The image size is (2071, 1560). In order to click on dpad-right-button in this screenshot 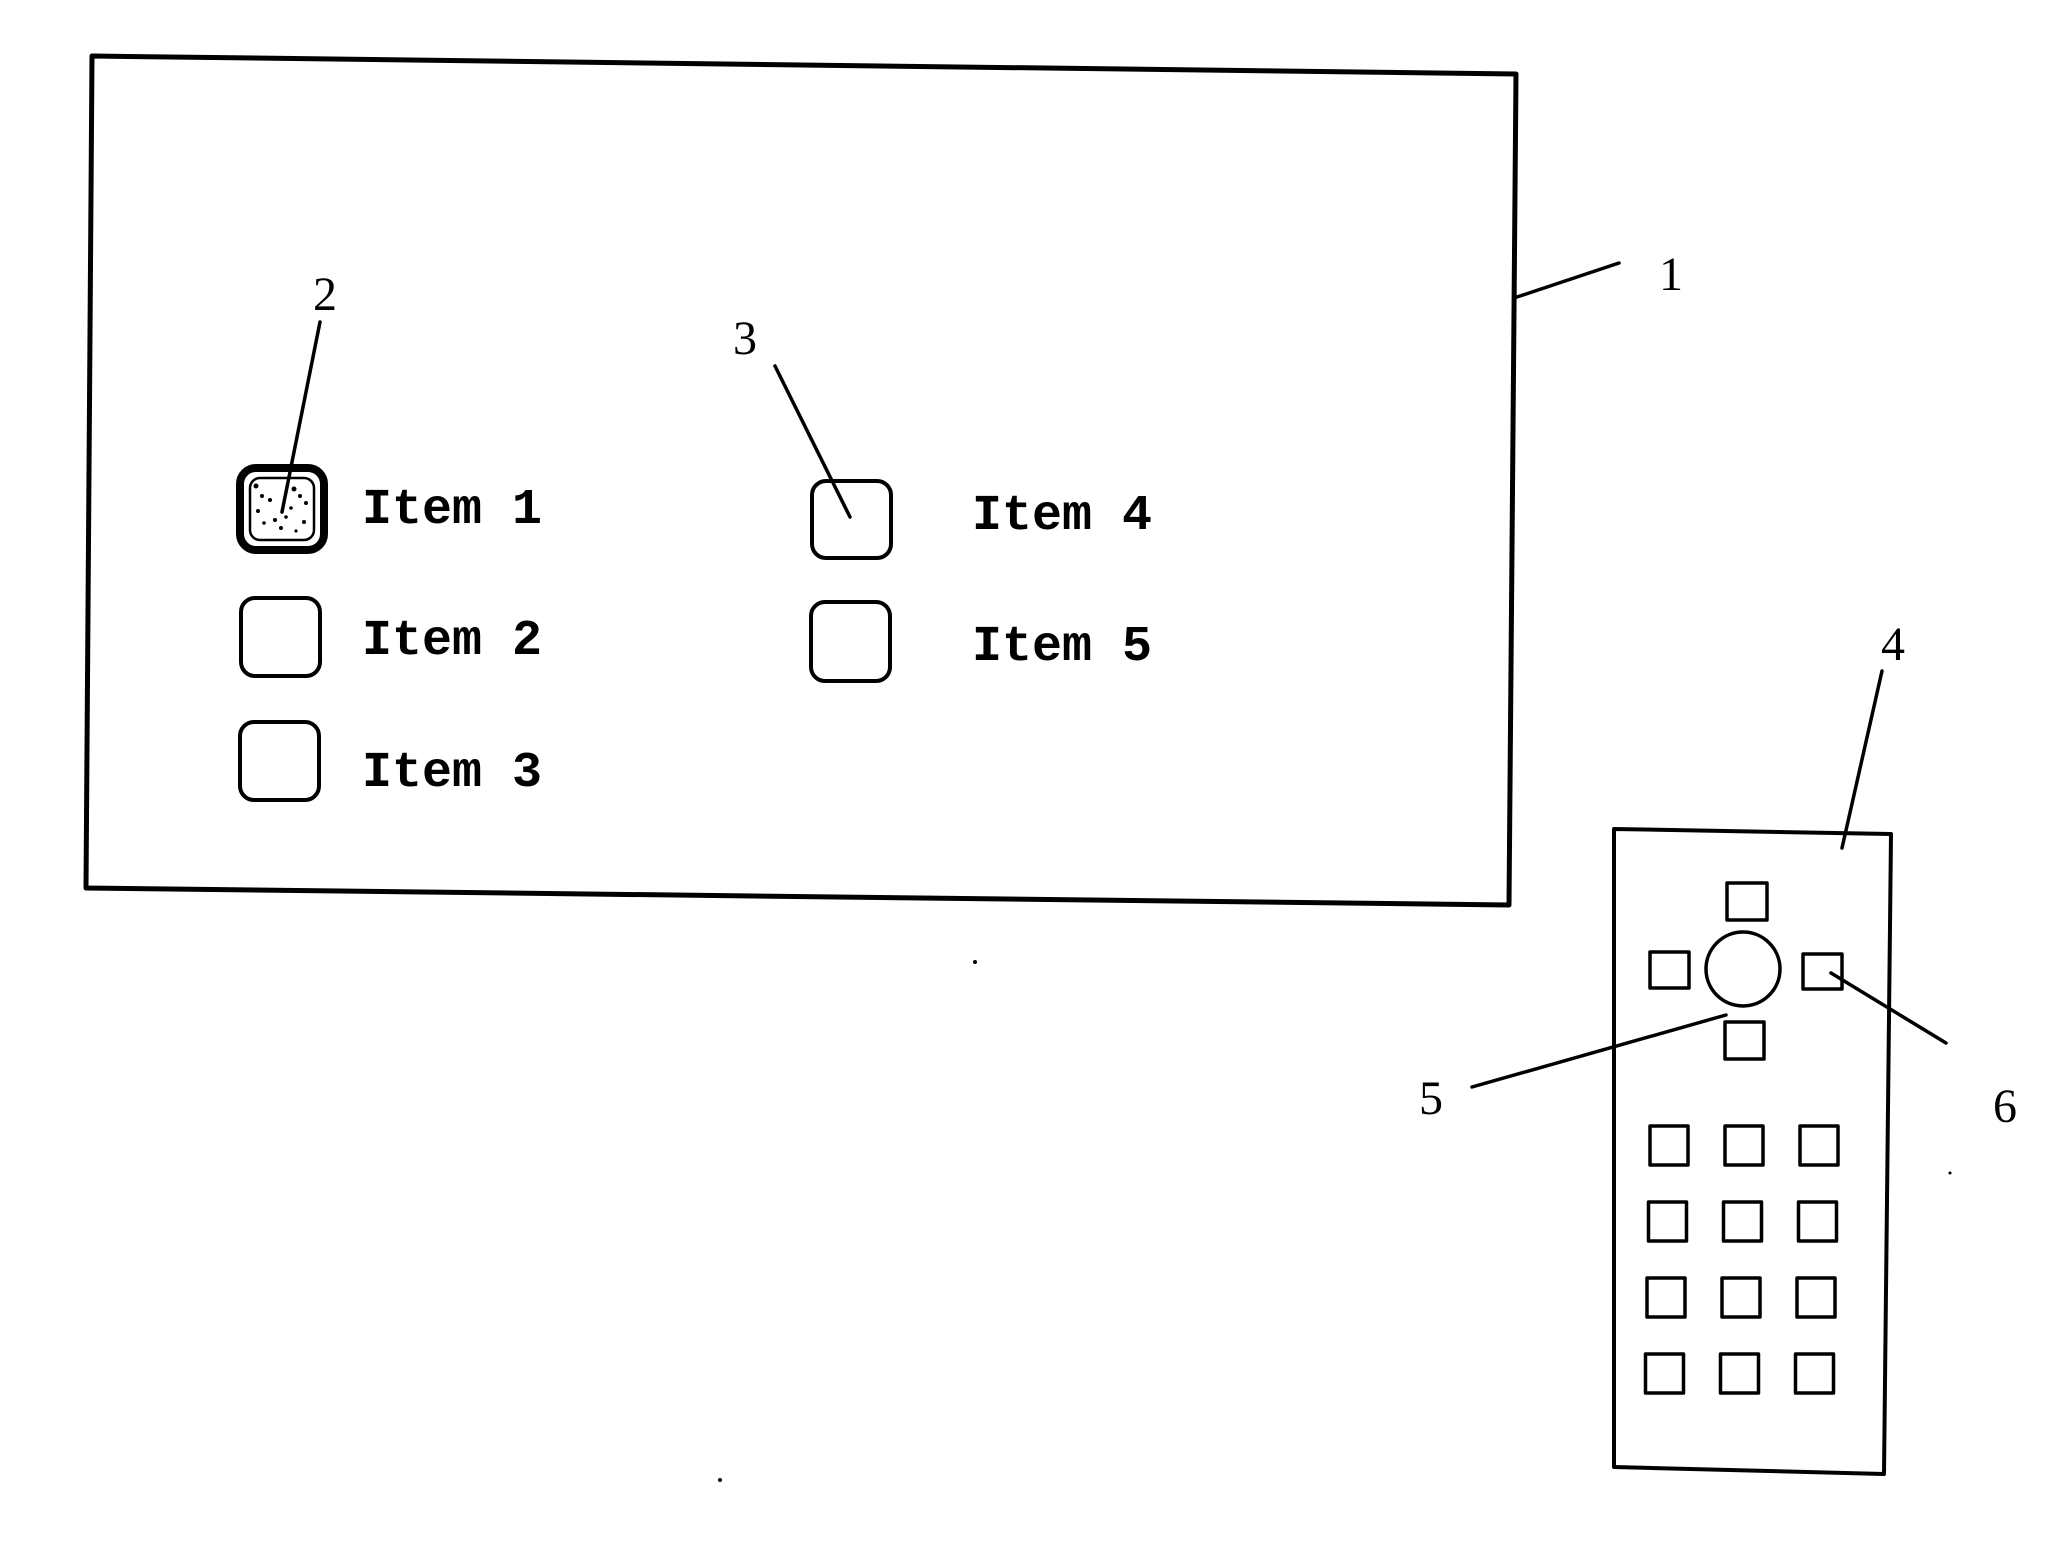, I will do `click(1822, 971)`.